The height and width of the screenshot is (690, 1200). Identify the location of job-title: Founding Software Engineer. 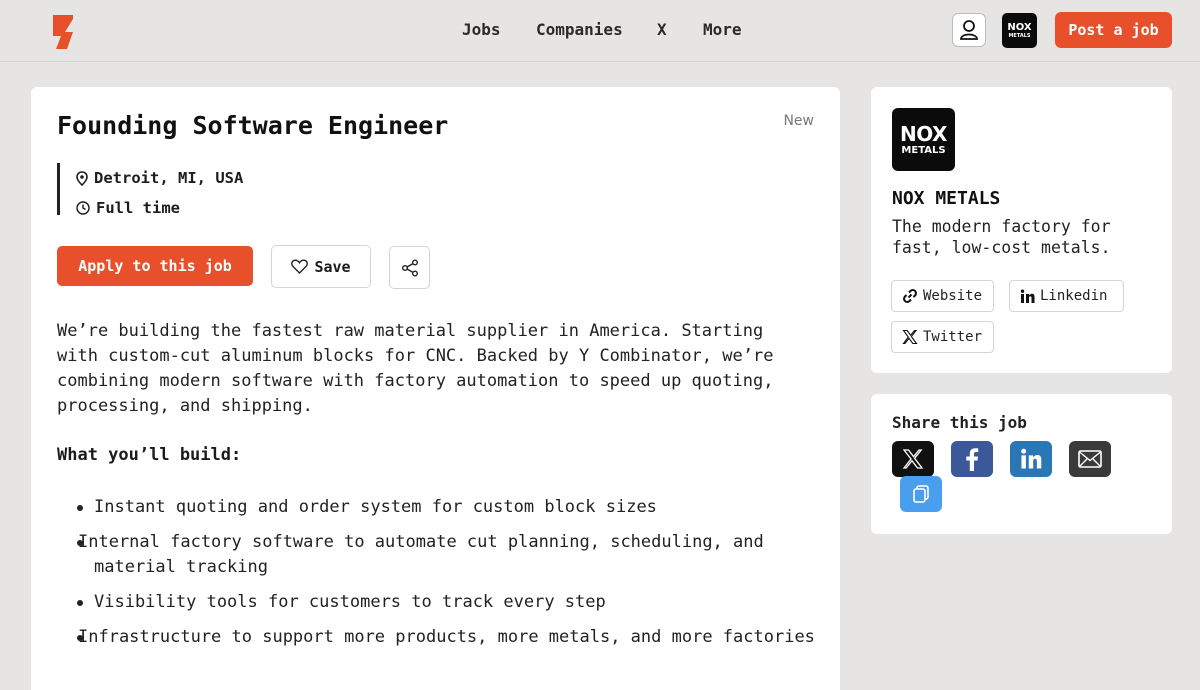
(253, 125).